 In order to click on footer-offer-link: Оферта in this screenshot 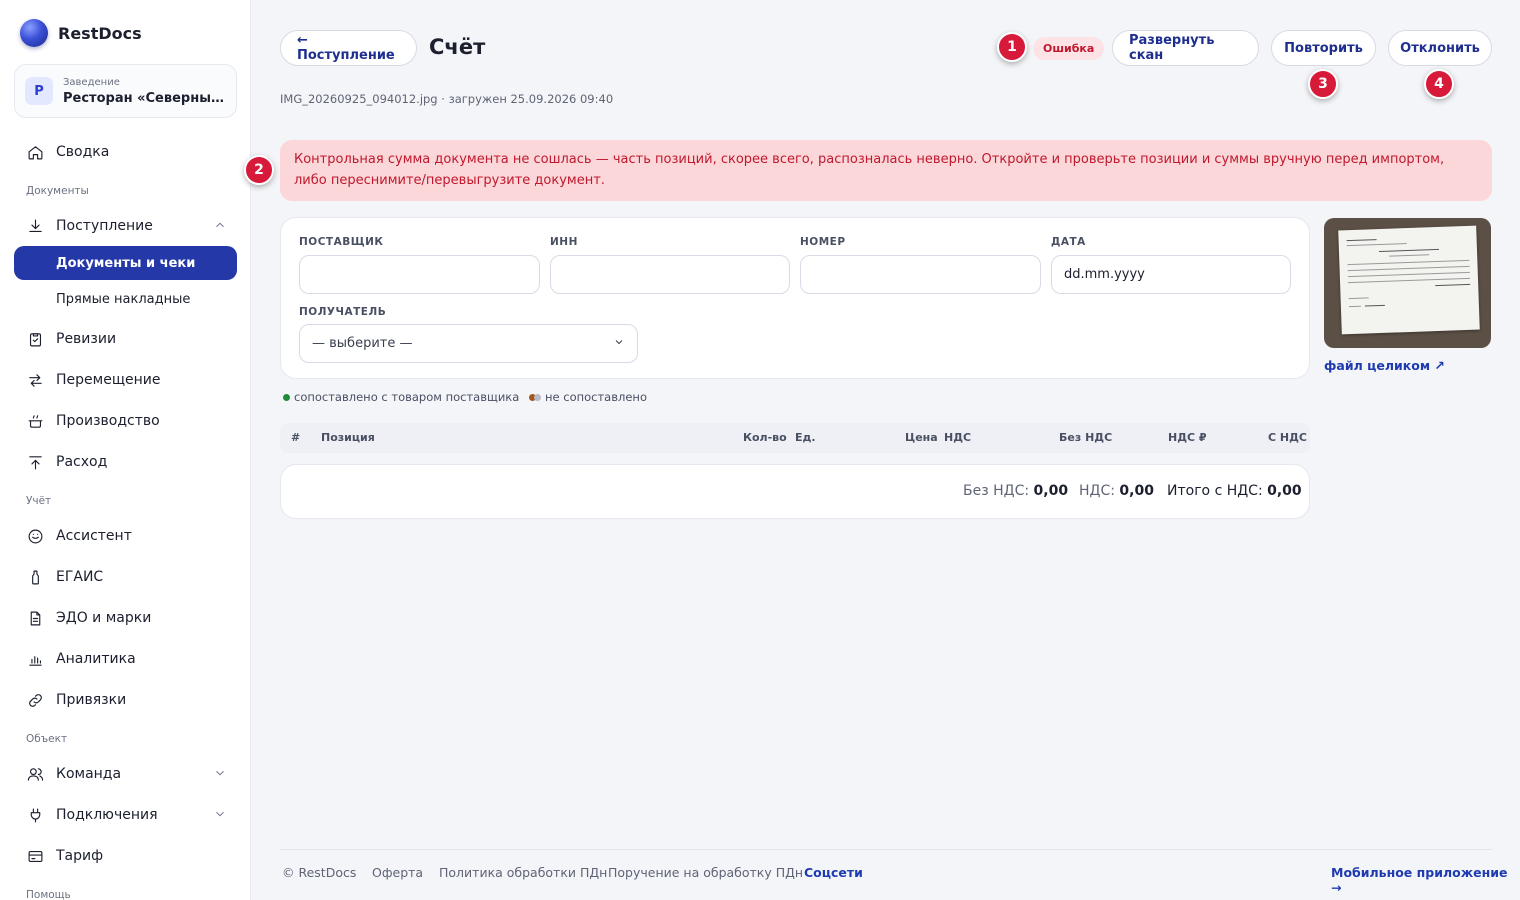, I will do `click(397, 872)`.